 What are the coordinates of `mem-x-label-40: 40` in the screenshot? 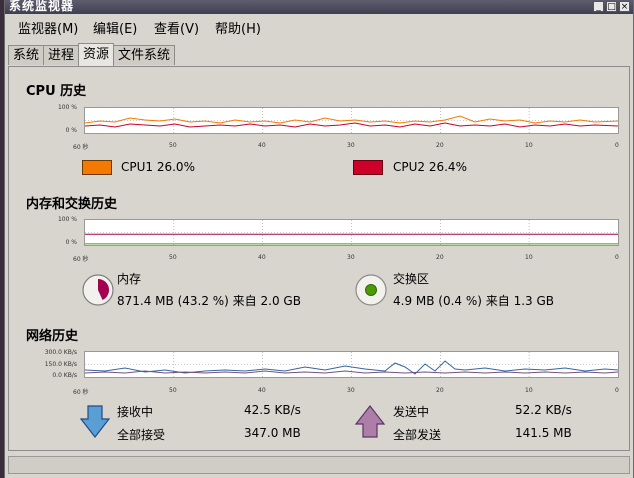 It's located at (262, 257).